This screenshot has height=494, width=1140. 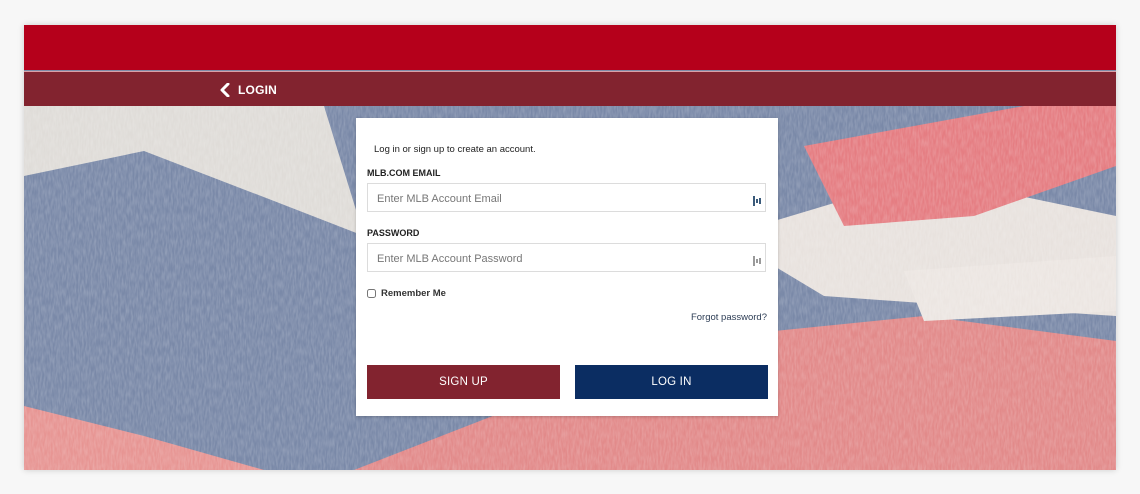 What do you see at coordinates (371, 293) in the screenshot?
I see `remember-me-checkbox` at bounding box center [371, 293].